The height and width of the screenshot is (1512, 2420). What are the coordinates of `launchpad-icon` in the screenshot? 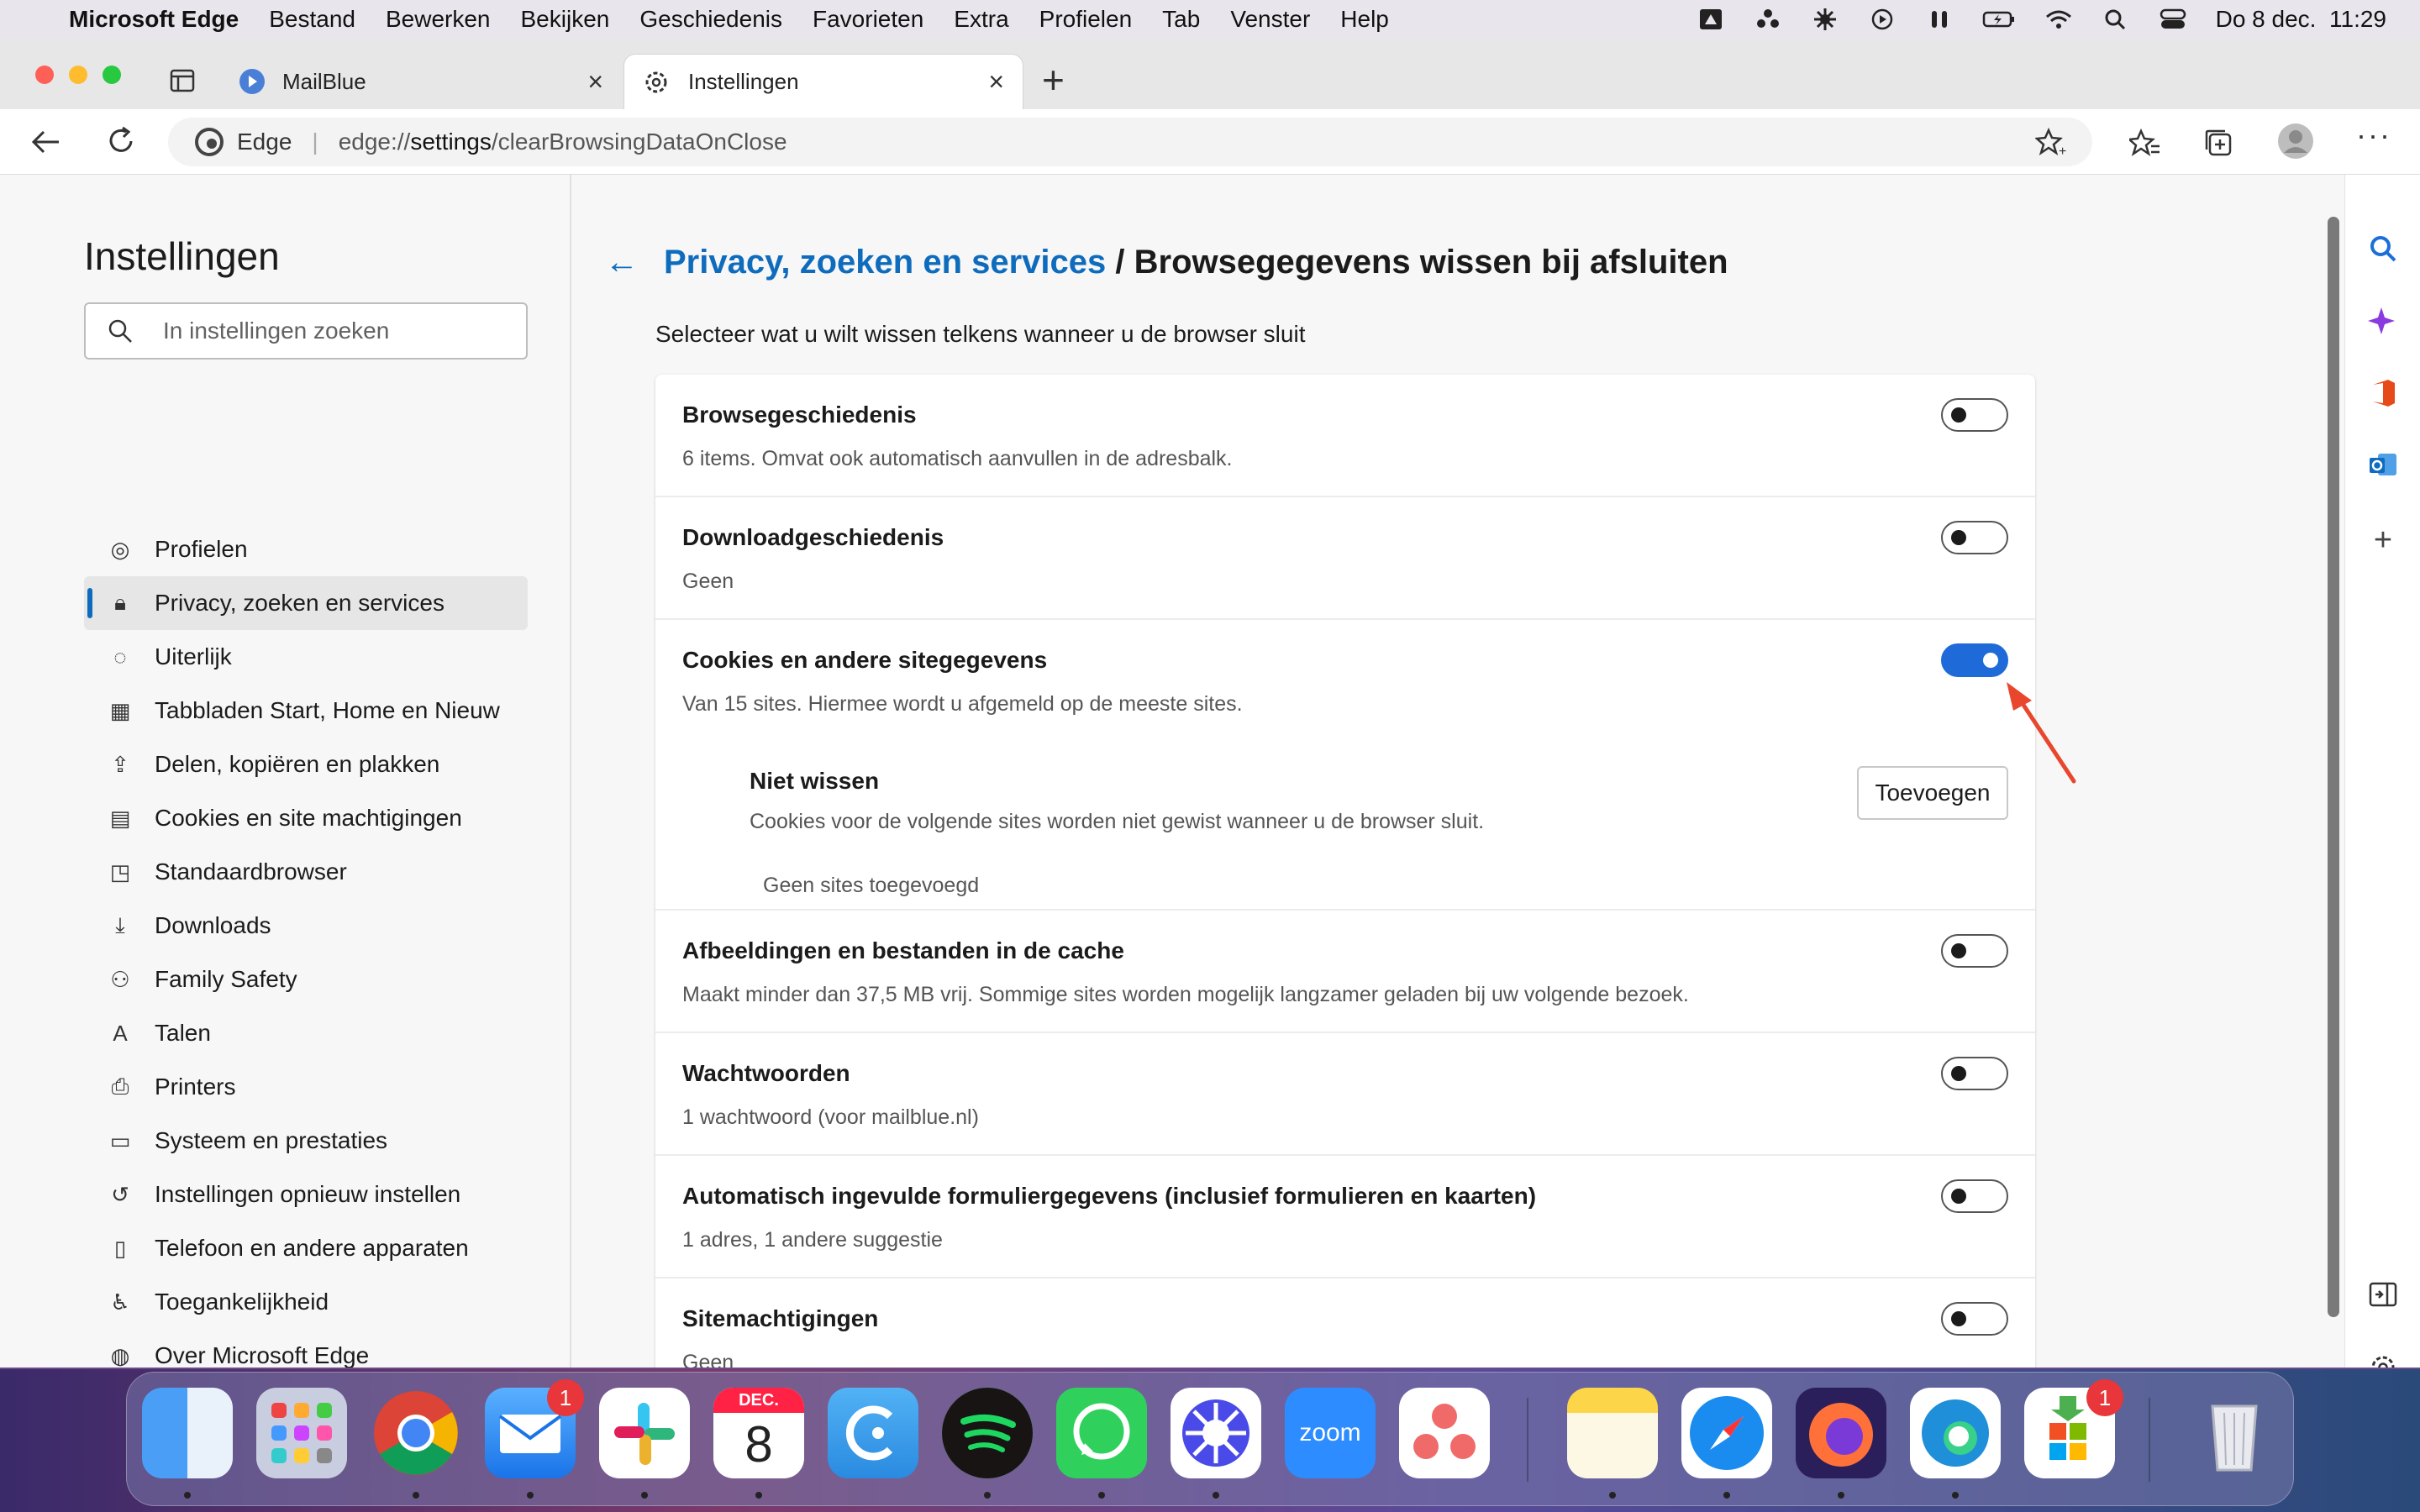 It's located at (301, 1433).